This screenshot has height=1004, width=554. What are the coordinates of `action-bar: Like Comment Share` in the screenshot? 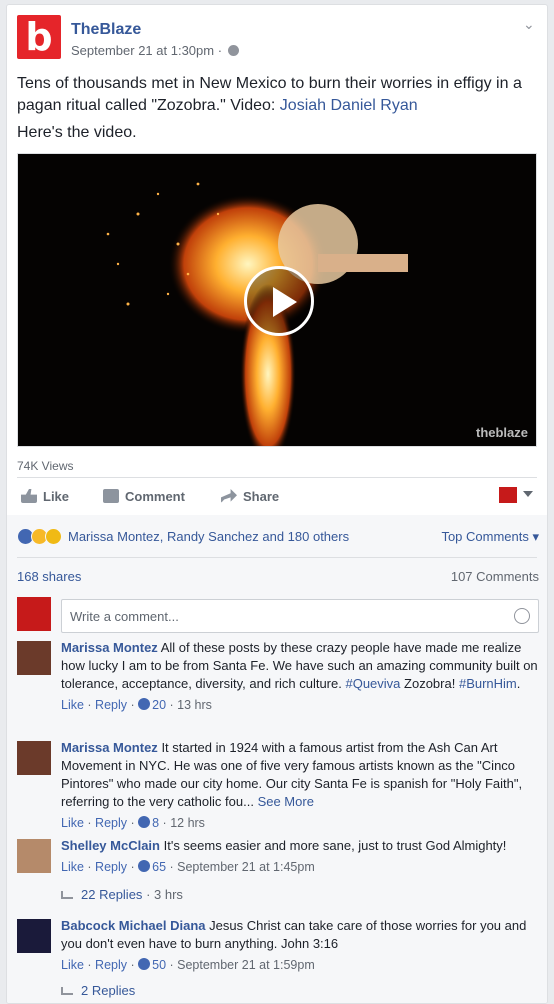 It's located at (277, 496).